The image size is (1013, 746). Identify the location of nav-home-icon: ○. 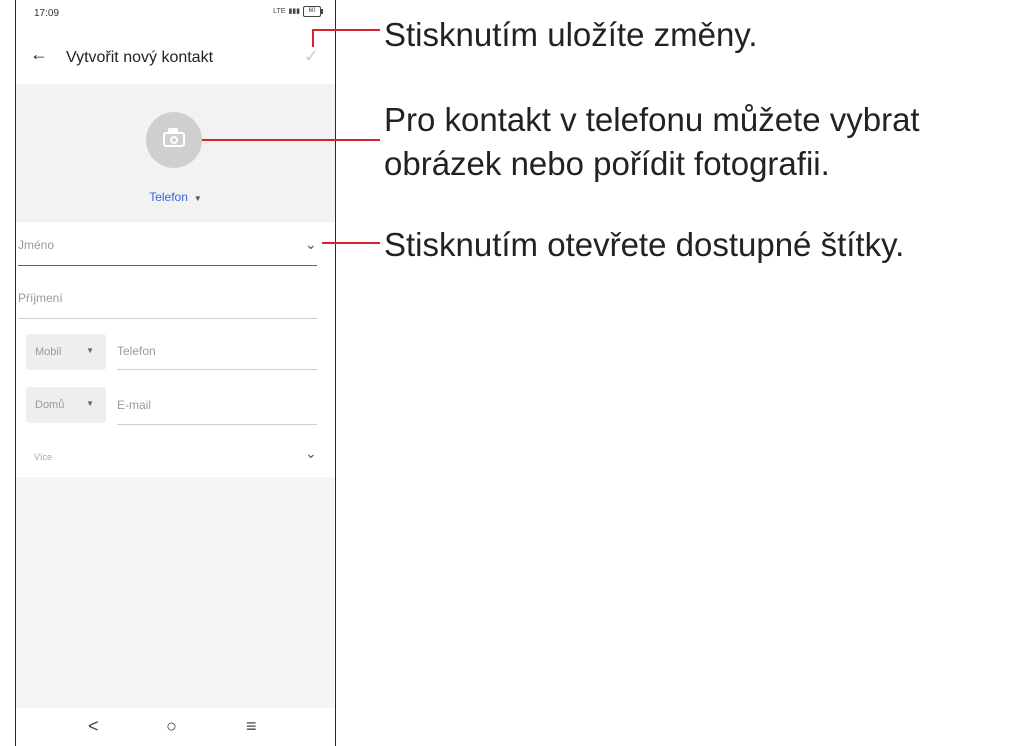
(171, 726).